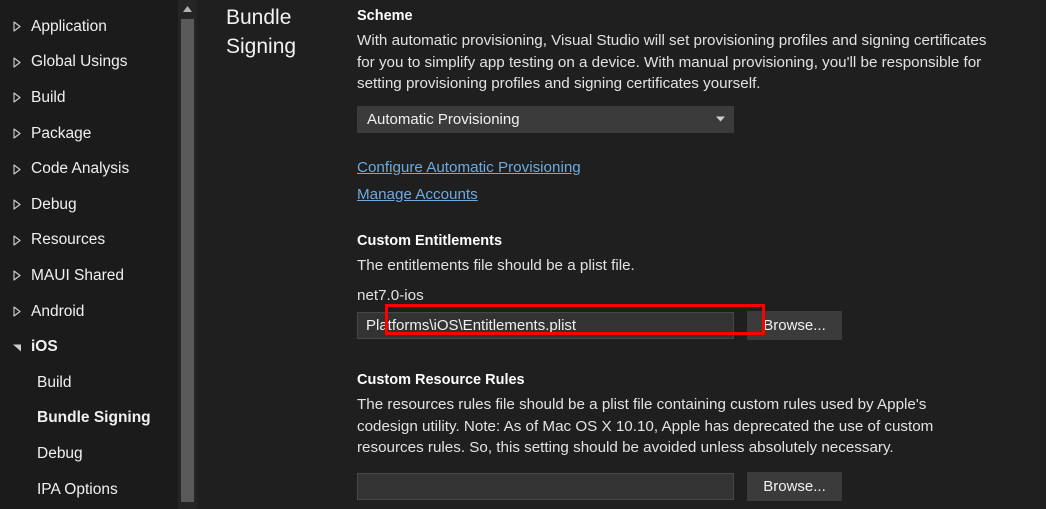 This screenshot has height=509, width=1046. I want to click on sidebar-item-label: Global Usings, so click(79, 62).